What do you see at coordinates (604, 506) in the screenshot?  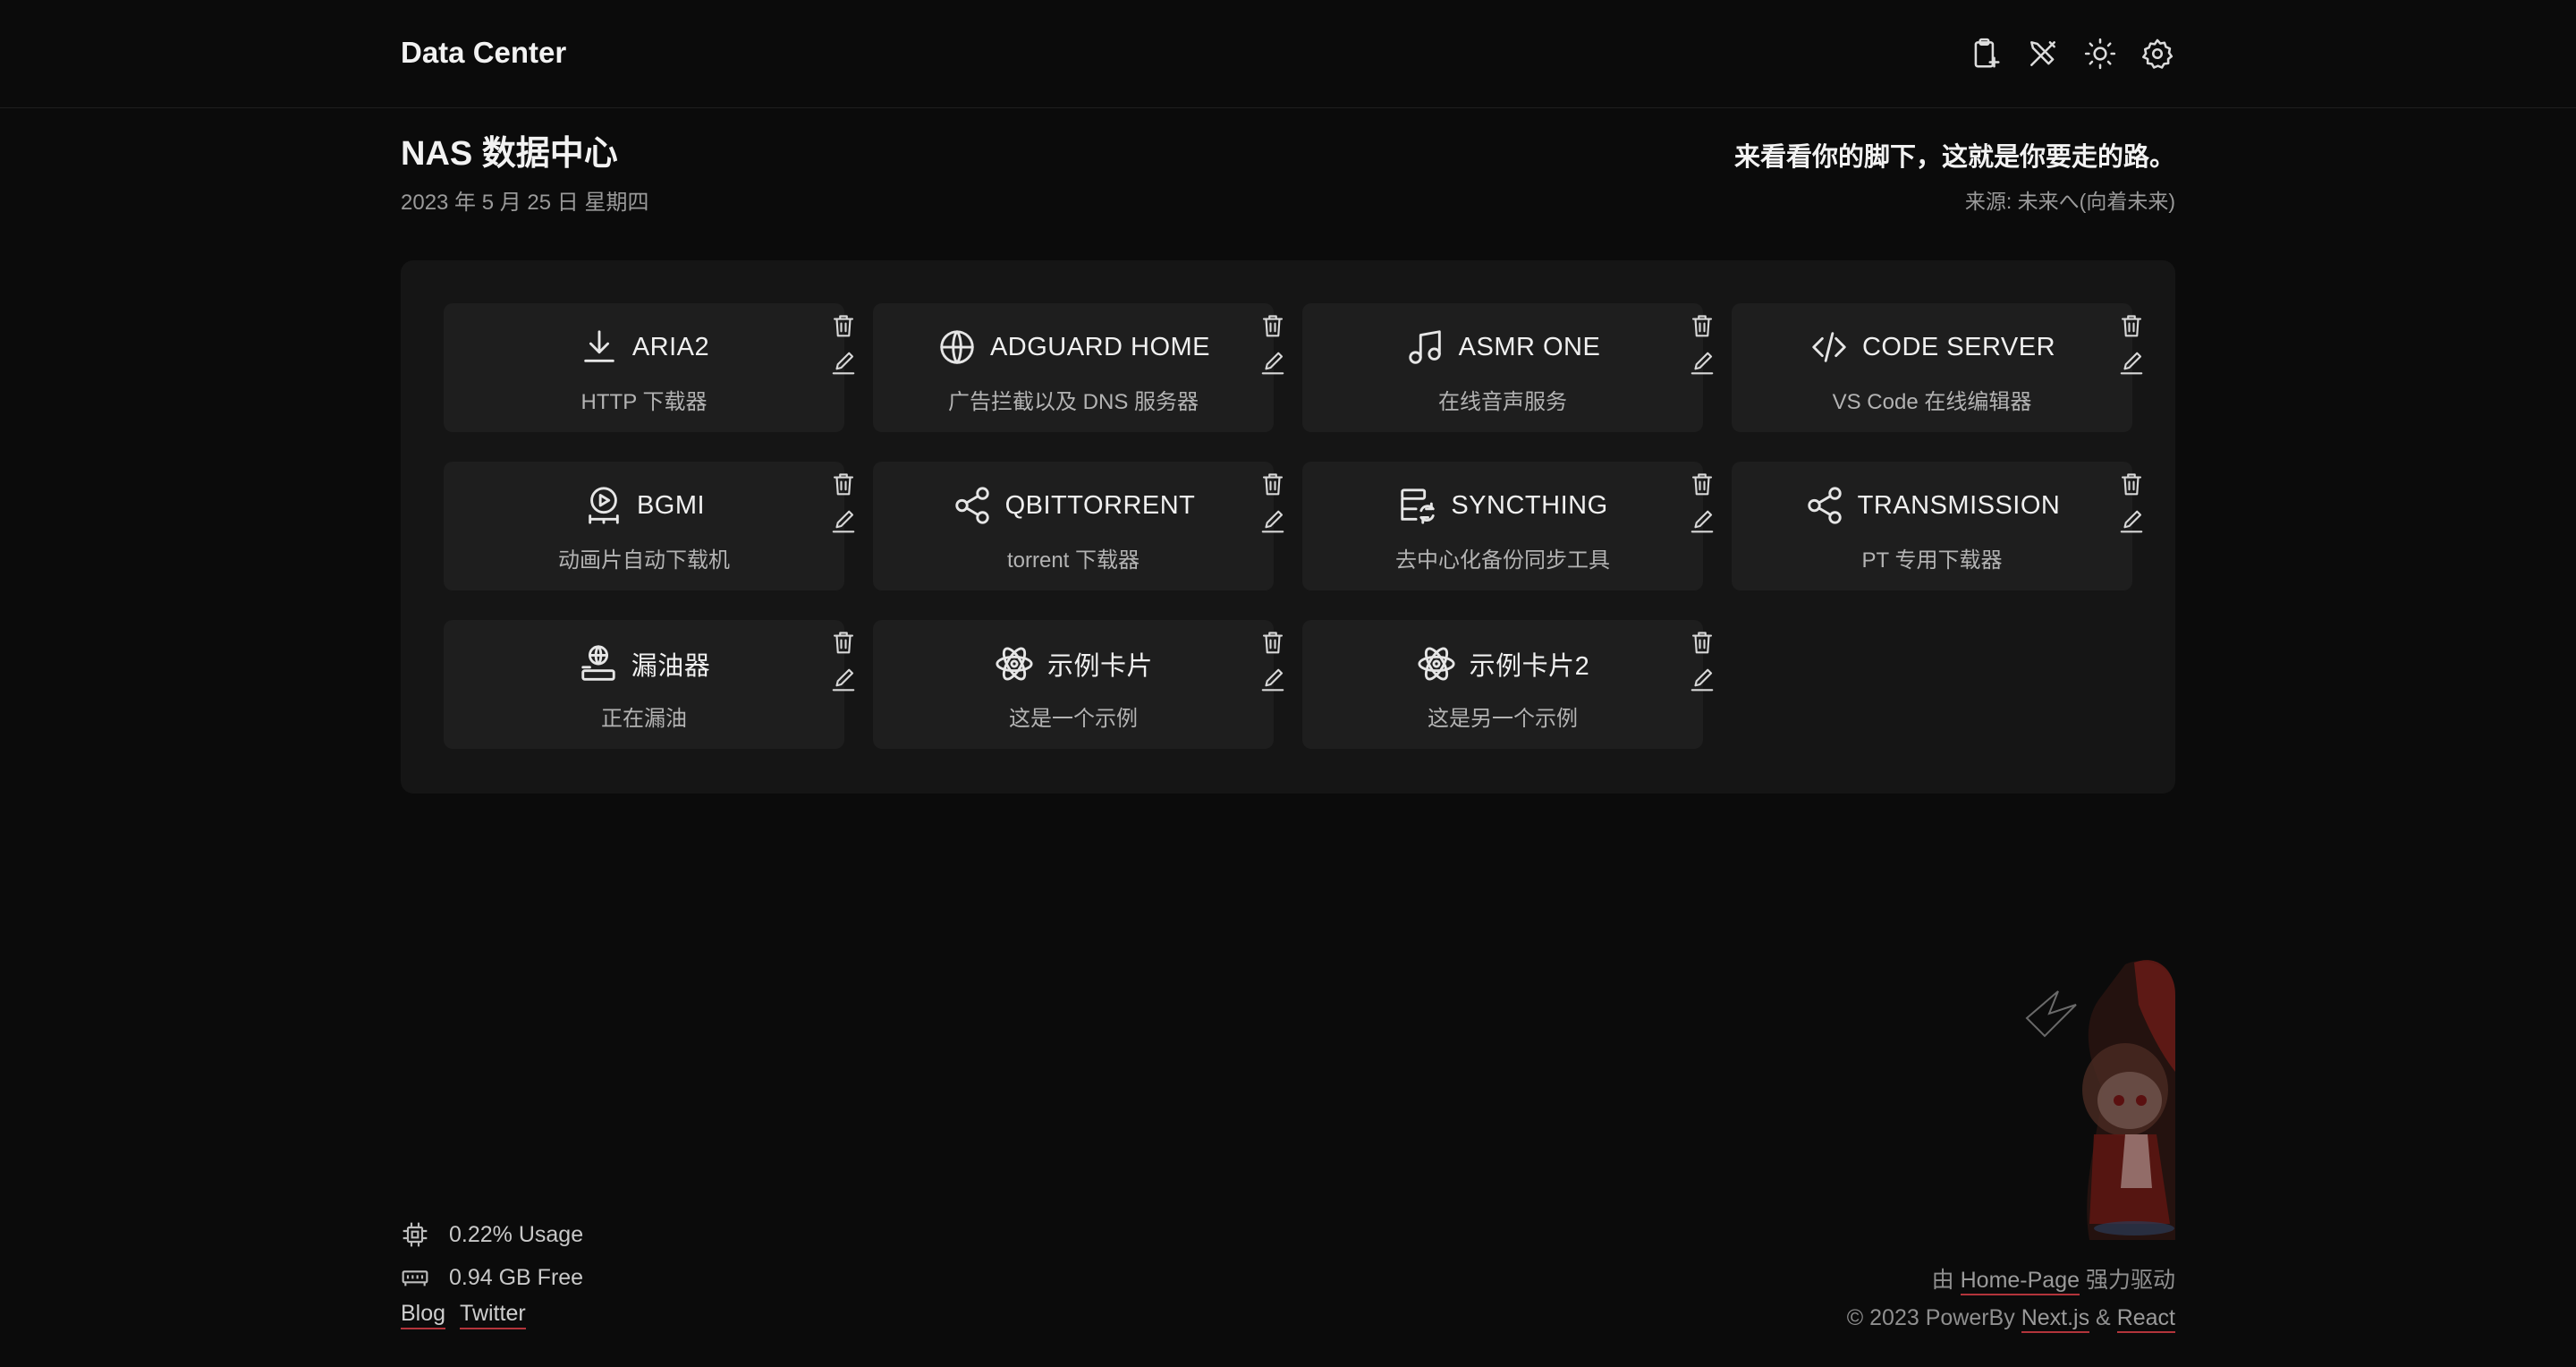 I see `video-play-icon` at bounding box center [604, 506].